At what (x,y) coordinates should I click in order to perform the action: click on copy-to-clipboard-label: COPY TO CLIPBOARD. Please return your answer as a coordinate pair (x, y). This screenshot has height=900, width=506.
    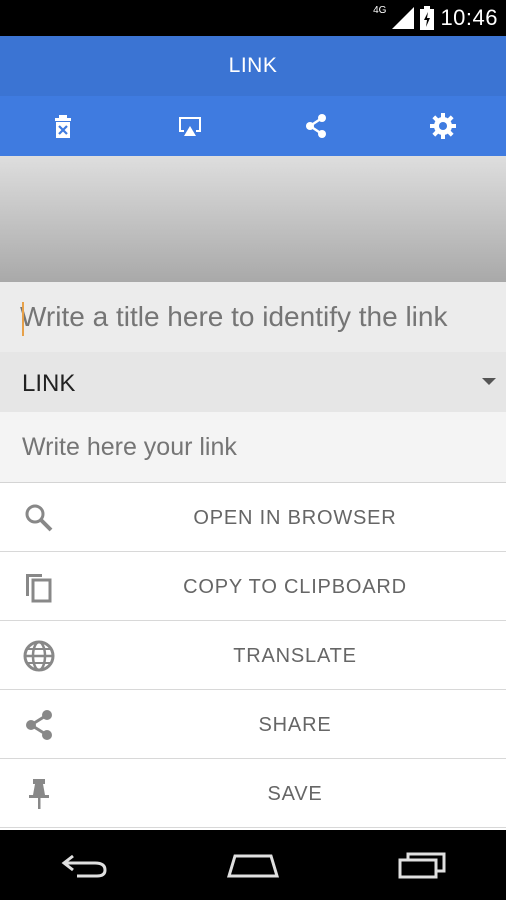
    Looking at the image, I should click on (295, 587).